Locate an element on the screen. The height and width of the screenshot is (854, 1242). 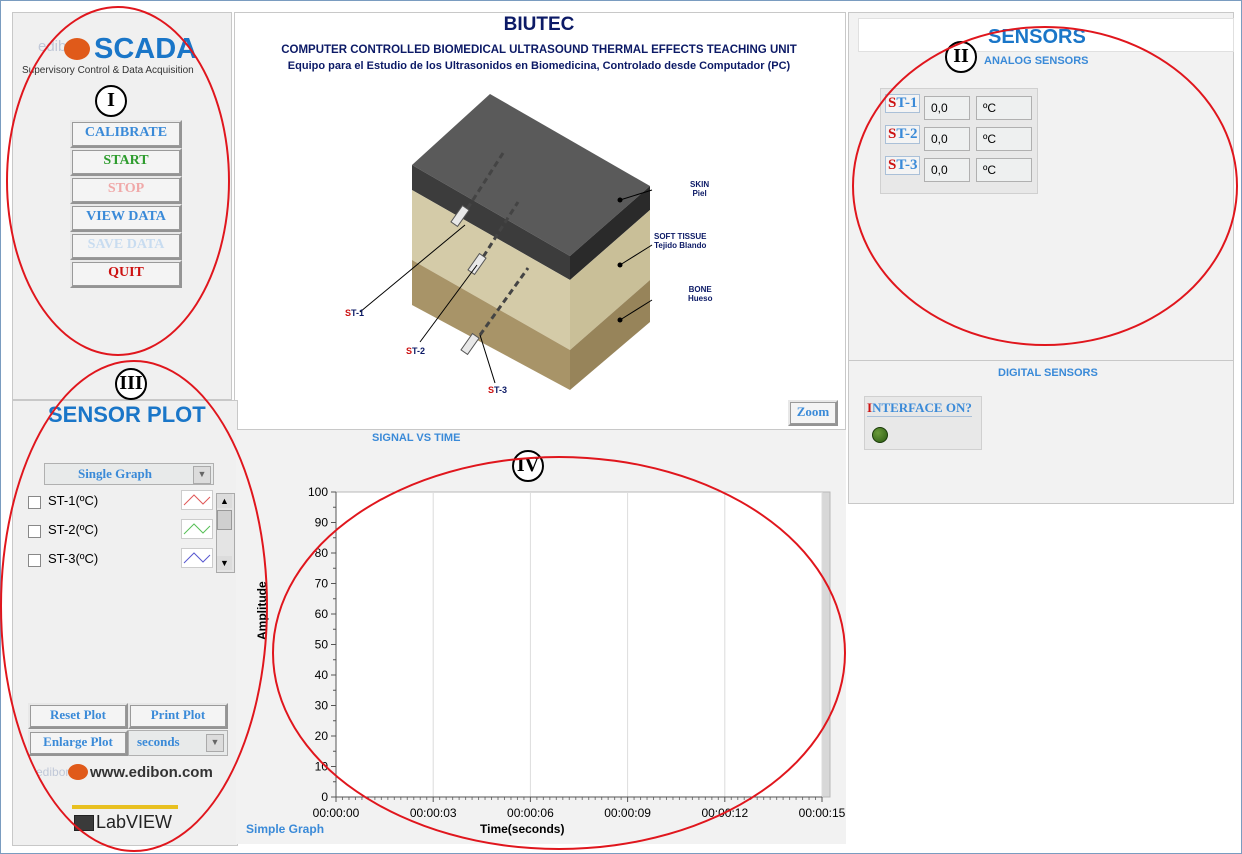
x-tick-label: 00:00:03 is located at coordinates (433, 813).